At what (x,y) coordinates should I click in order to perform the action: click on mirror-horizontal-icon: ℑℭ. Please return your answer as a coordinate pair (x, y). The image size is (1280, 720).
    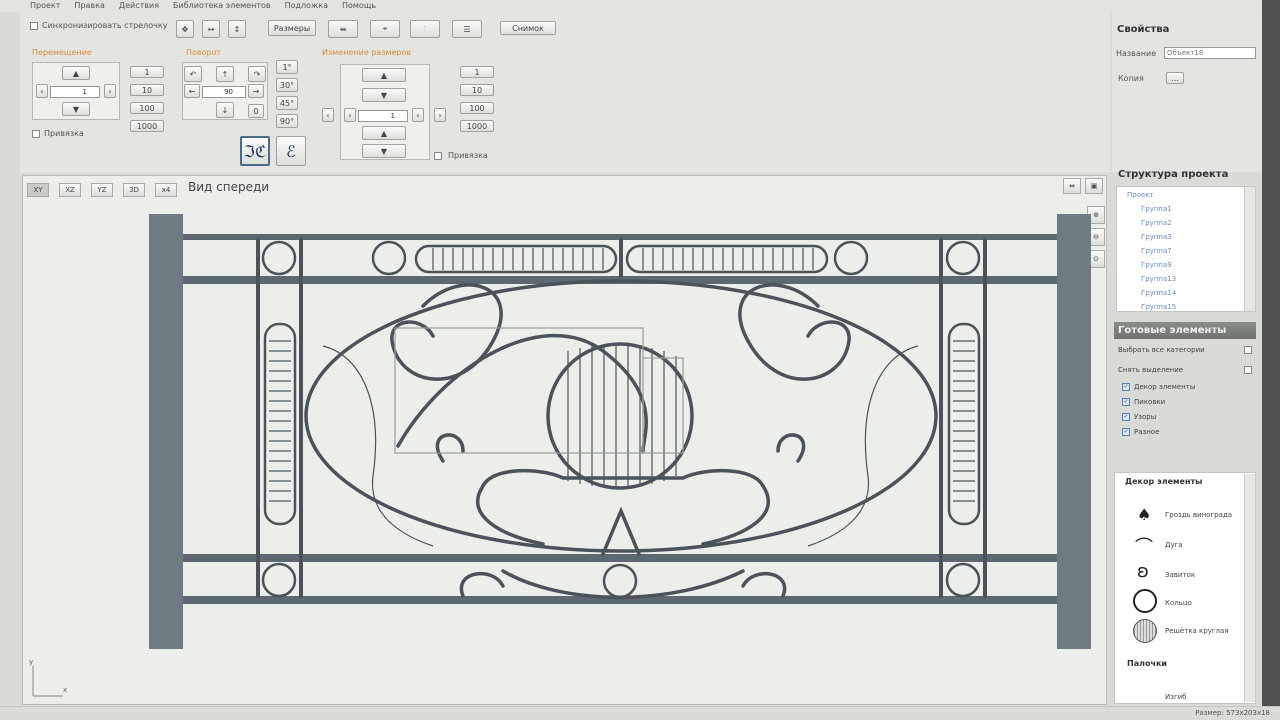
    Looking at the image, I should click on (255, 151).